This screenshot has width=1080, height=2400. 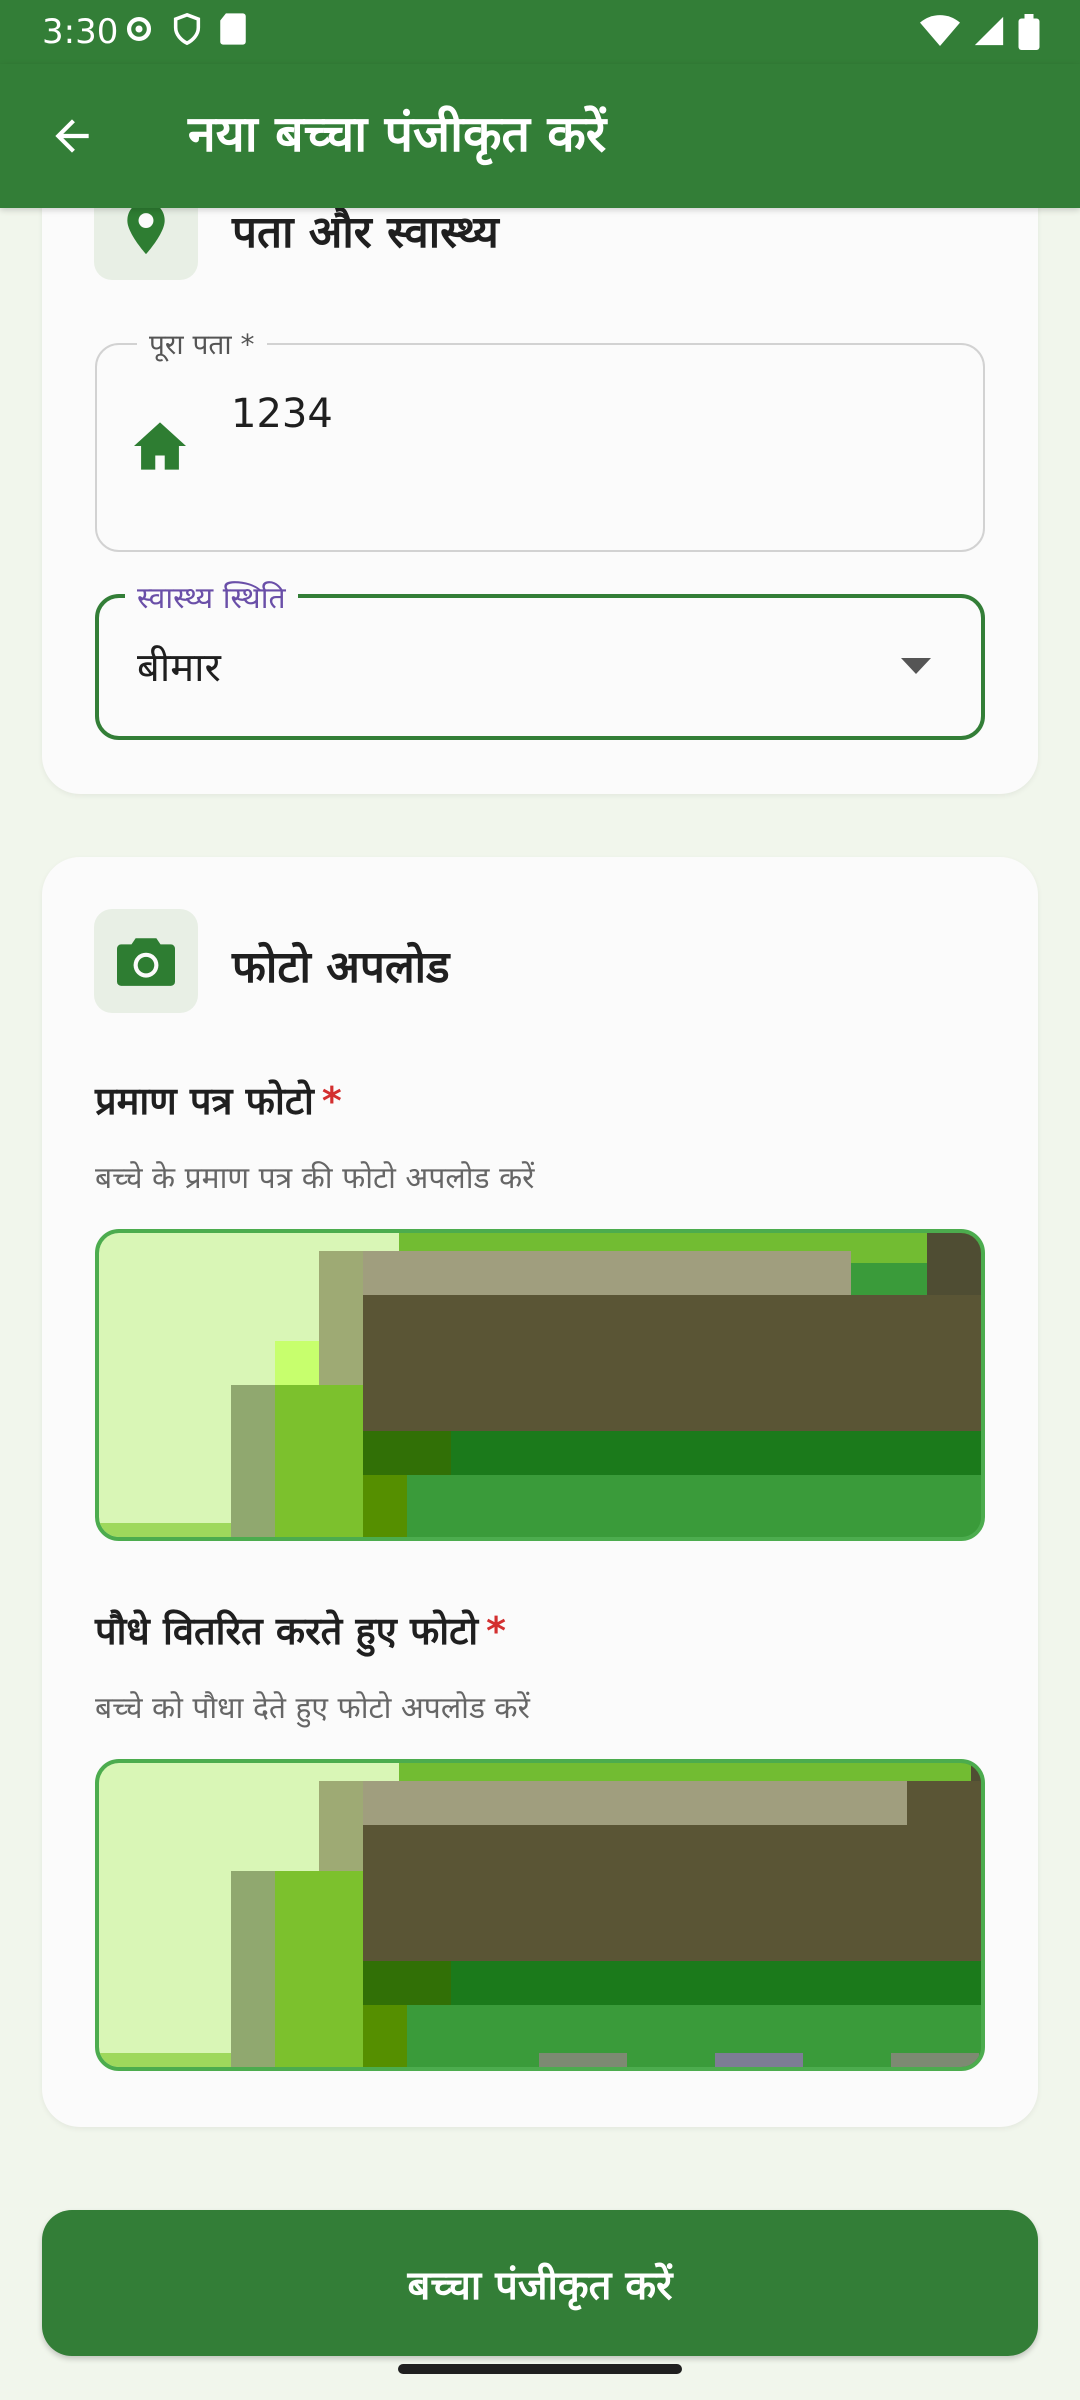 I want to click on register-child-button: बच्चा पंजीकृत करें, so click(x=540, y=2283).